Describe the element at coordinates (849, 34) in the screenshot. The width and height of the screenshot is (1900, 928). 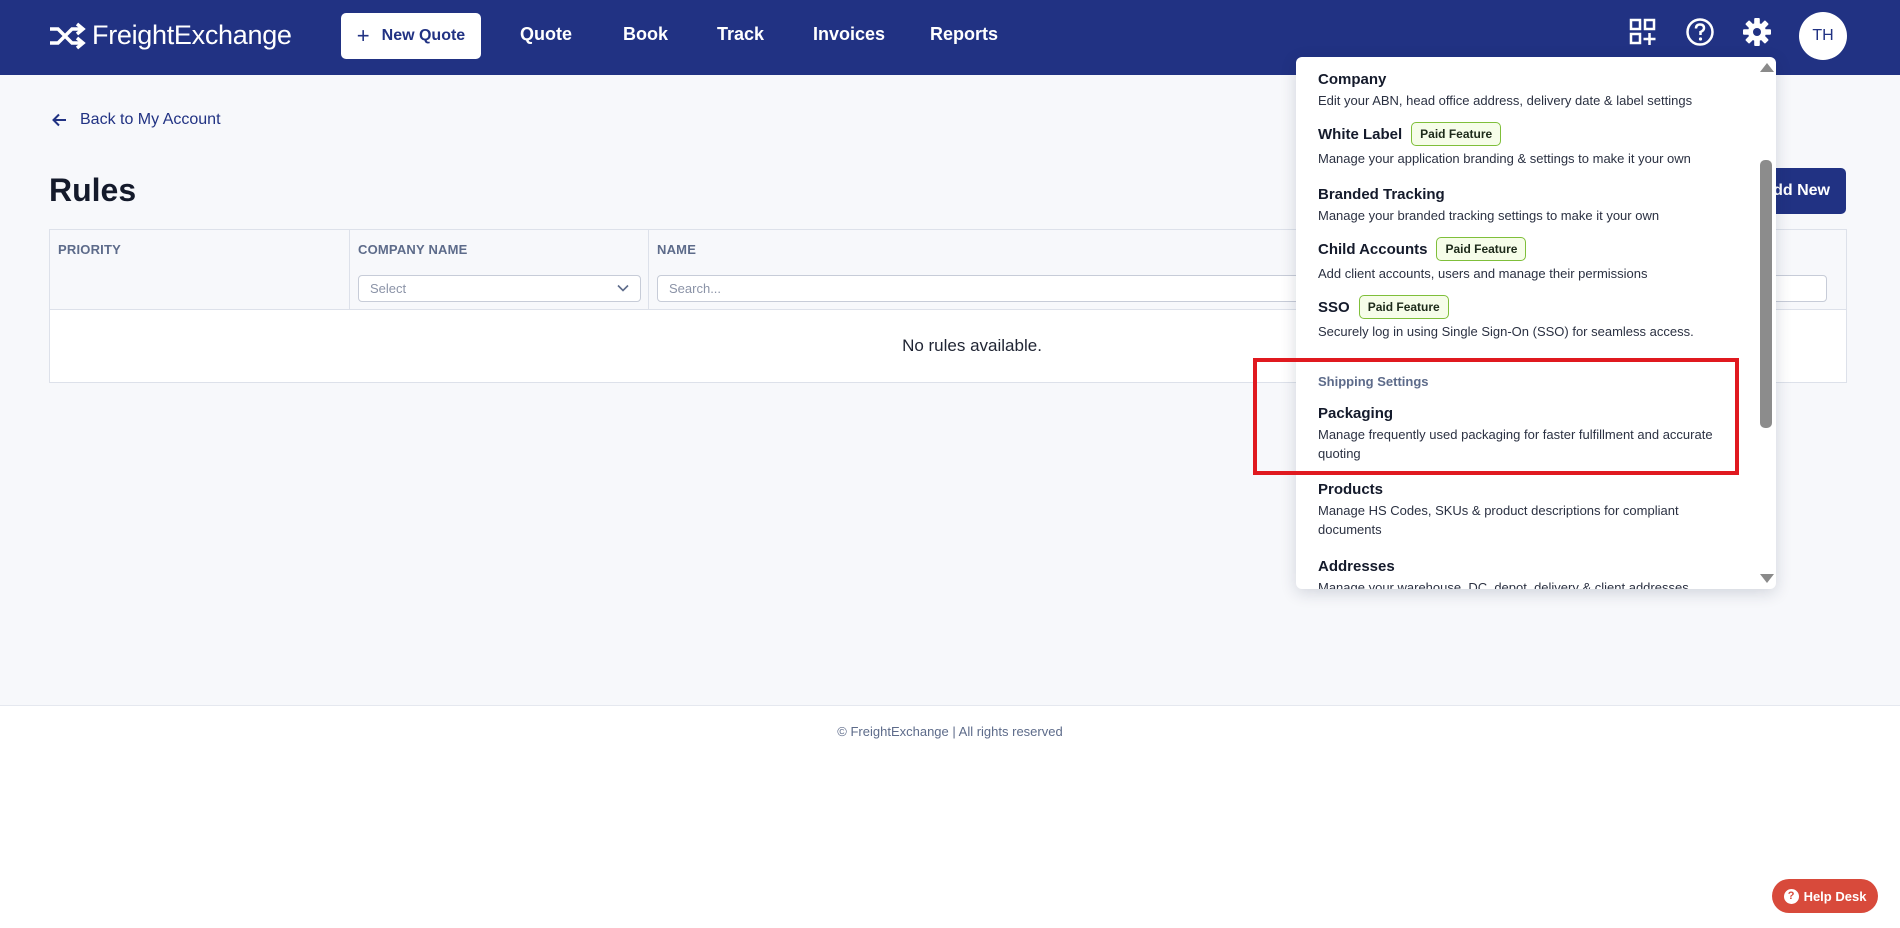
I see `nav-invoices: Invoices` at that location.